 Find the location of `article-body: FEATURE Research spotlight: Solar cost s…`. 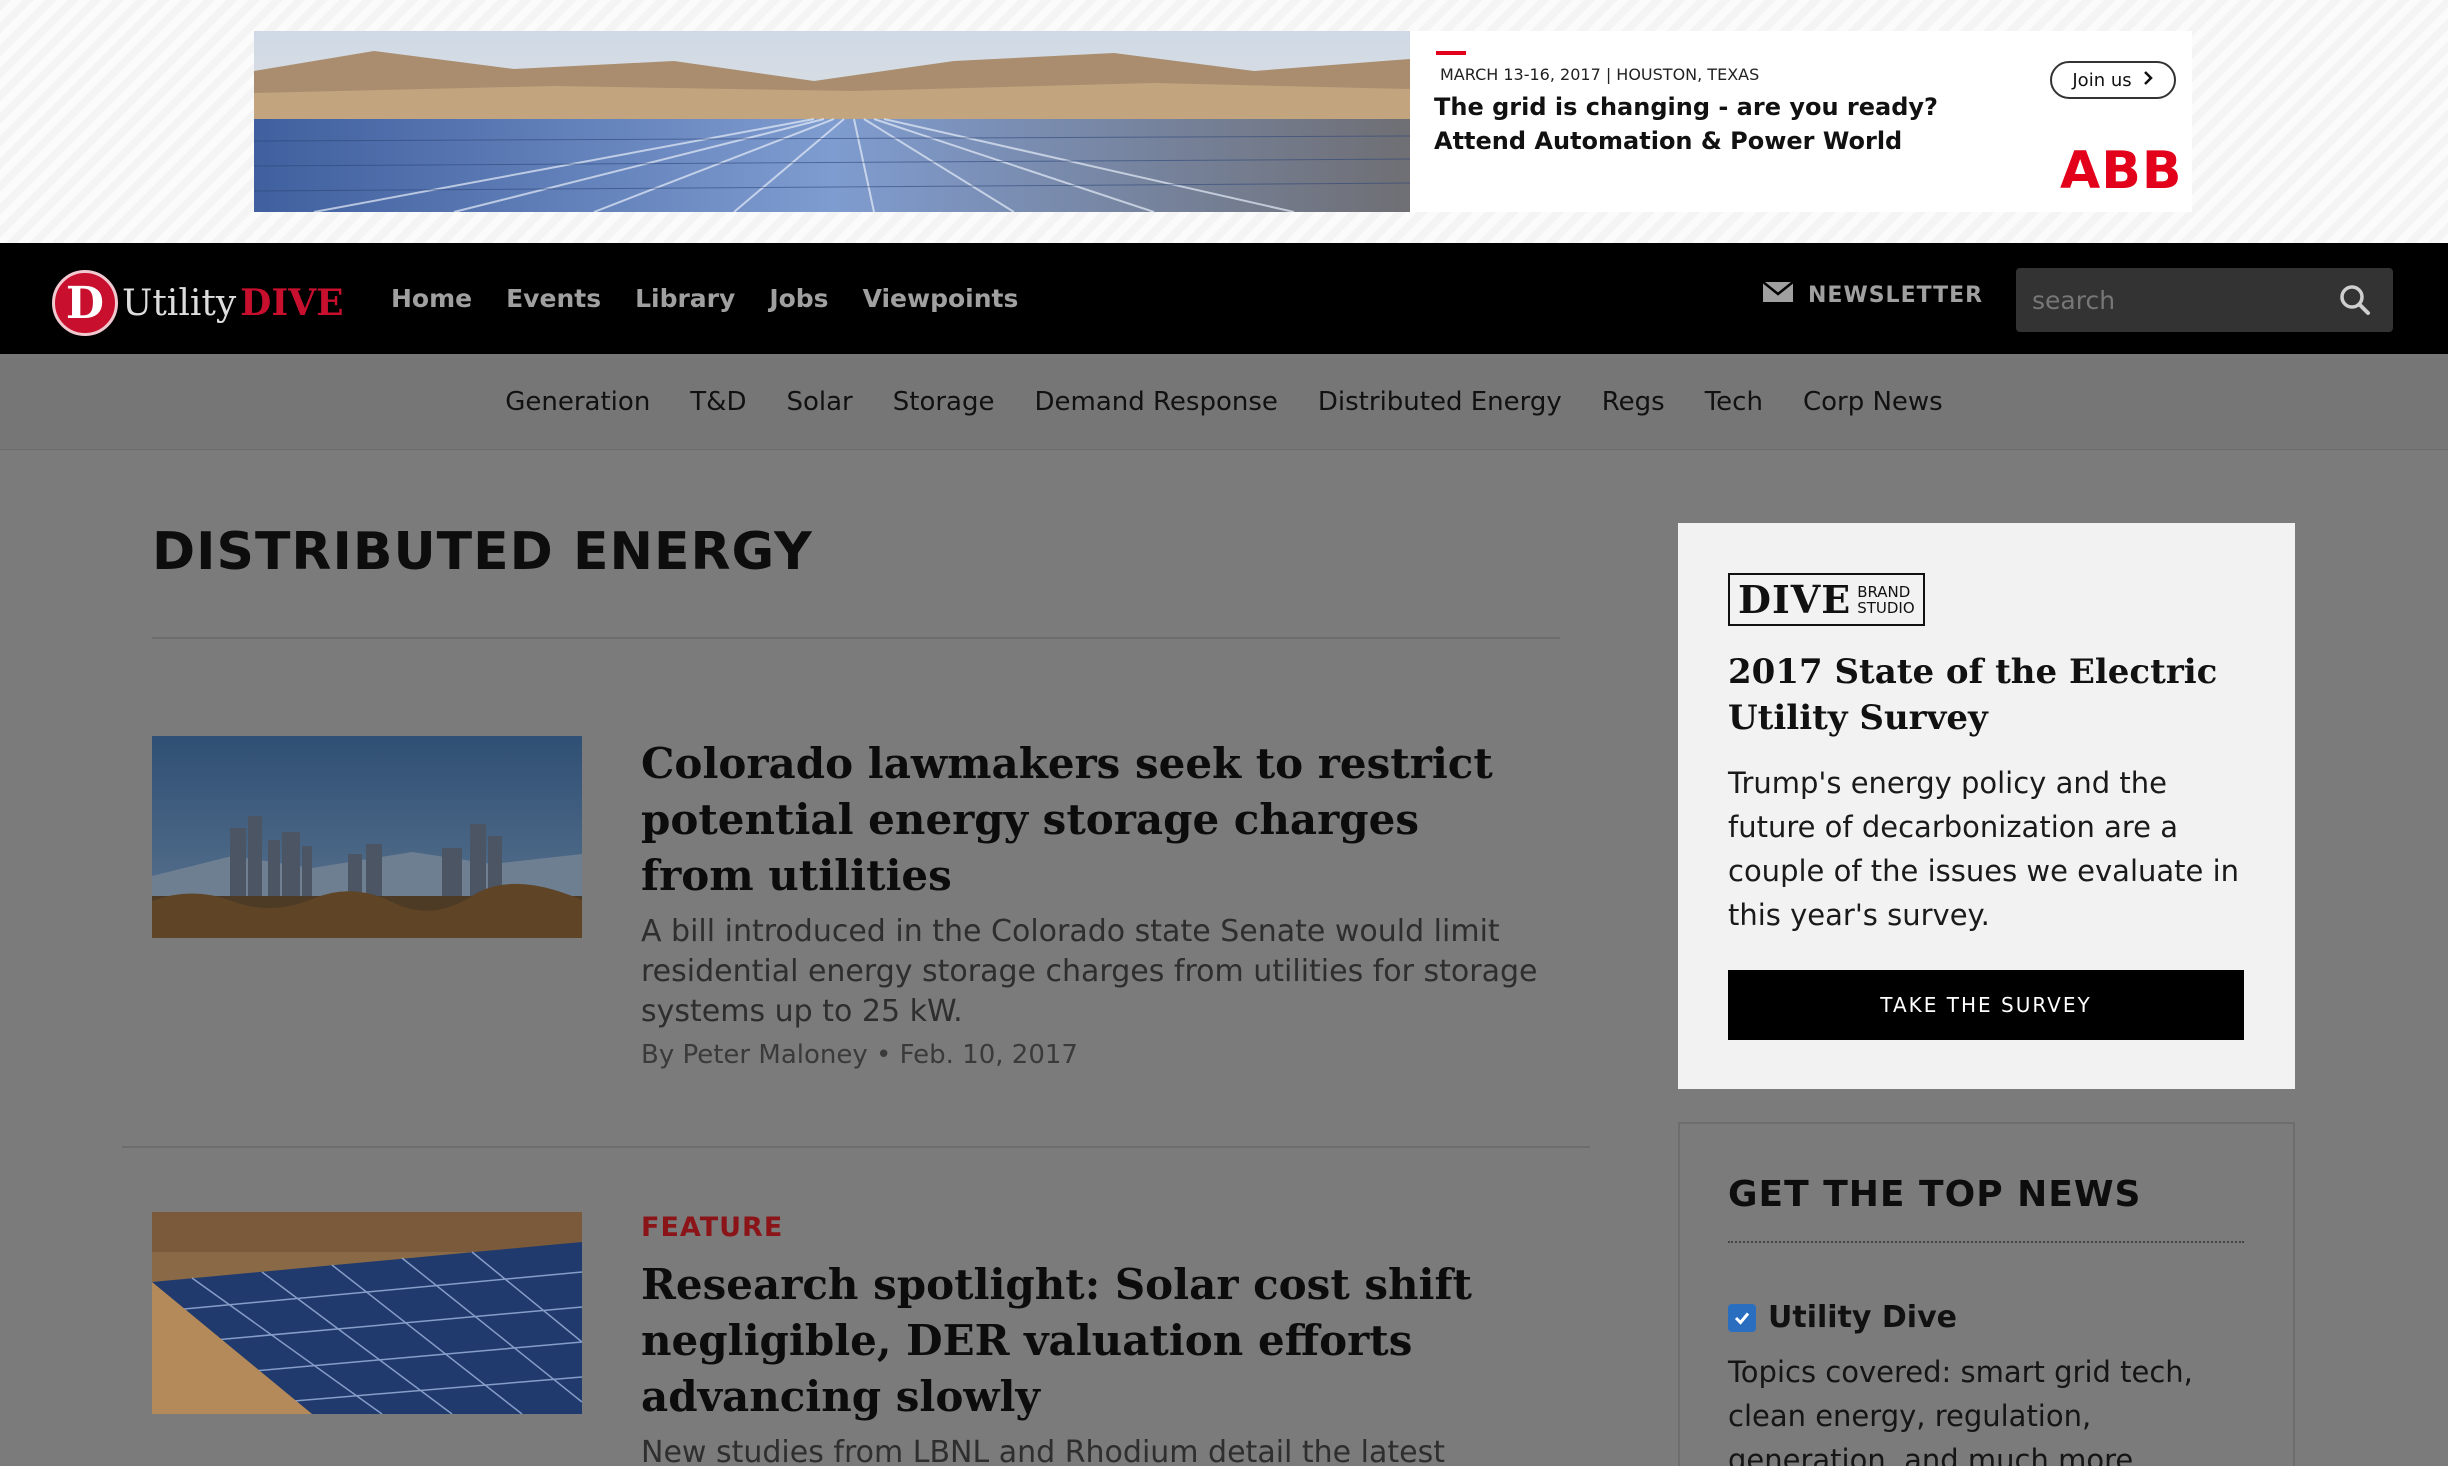

article-body: FEATURE Research spotlight: Solar cost s… is located at coordinates (1091, 1339).